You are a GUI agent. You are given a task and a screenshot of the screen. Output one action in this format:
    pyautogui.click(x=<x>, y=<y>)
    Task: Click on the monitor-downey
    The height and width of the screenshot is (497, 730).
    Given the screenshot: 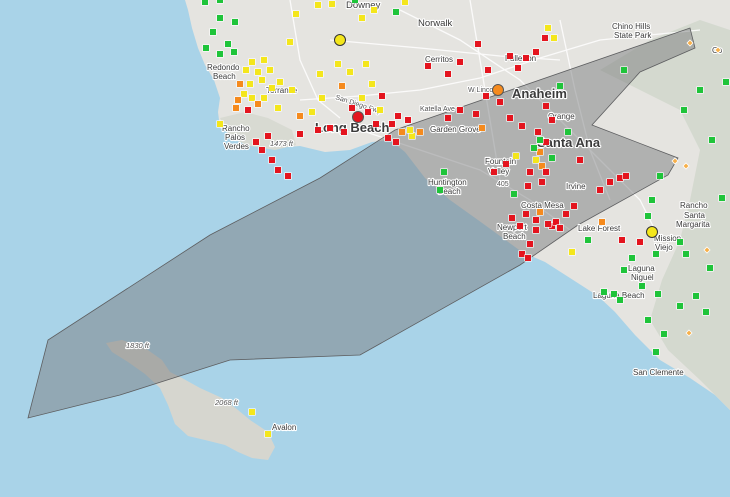 What is the action you would take?
    pyautogui.click(x=340, y=40)
    